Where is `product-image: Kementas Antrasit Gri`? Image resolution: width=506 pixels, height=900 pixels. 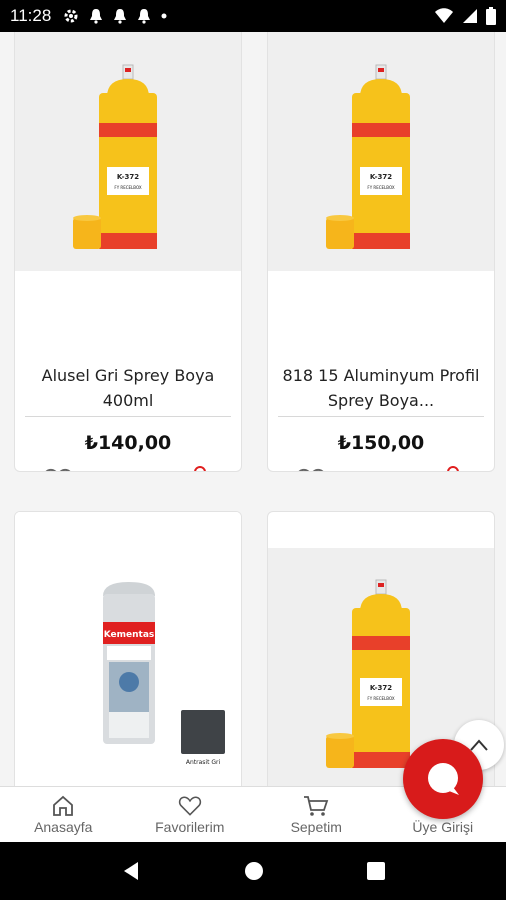
product-image: Kementas Antrasit Gri is located at coordinates (128, 649).